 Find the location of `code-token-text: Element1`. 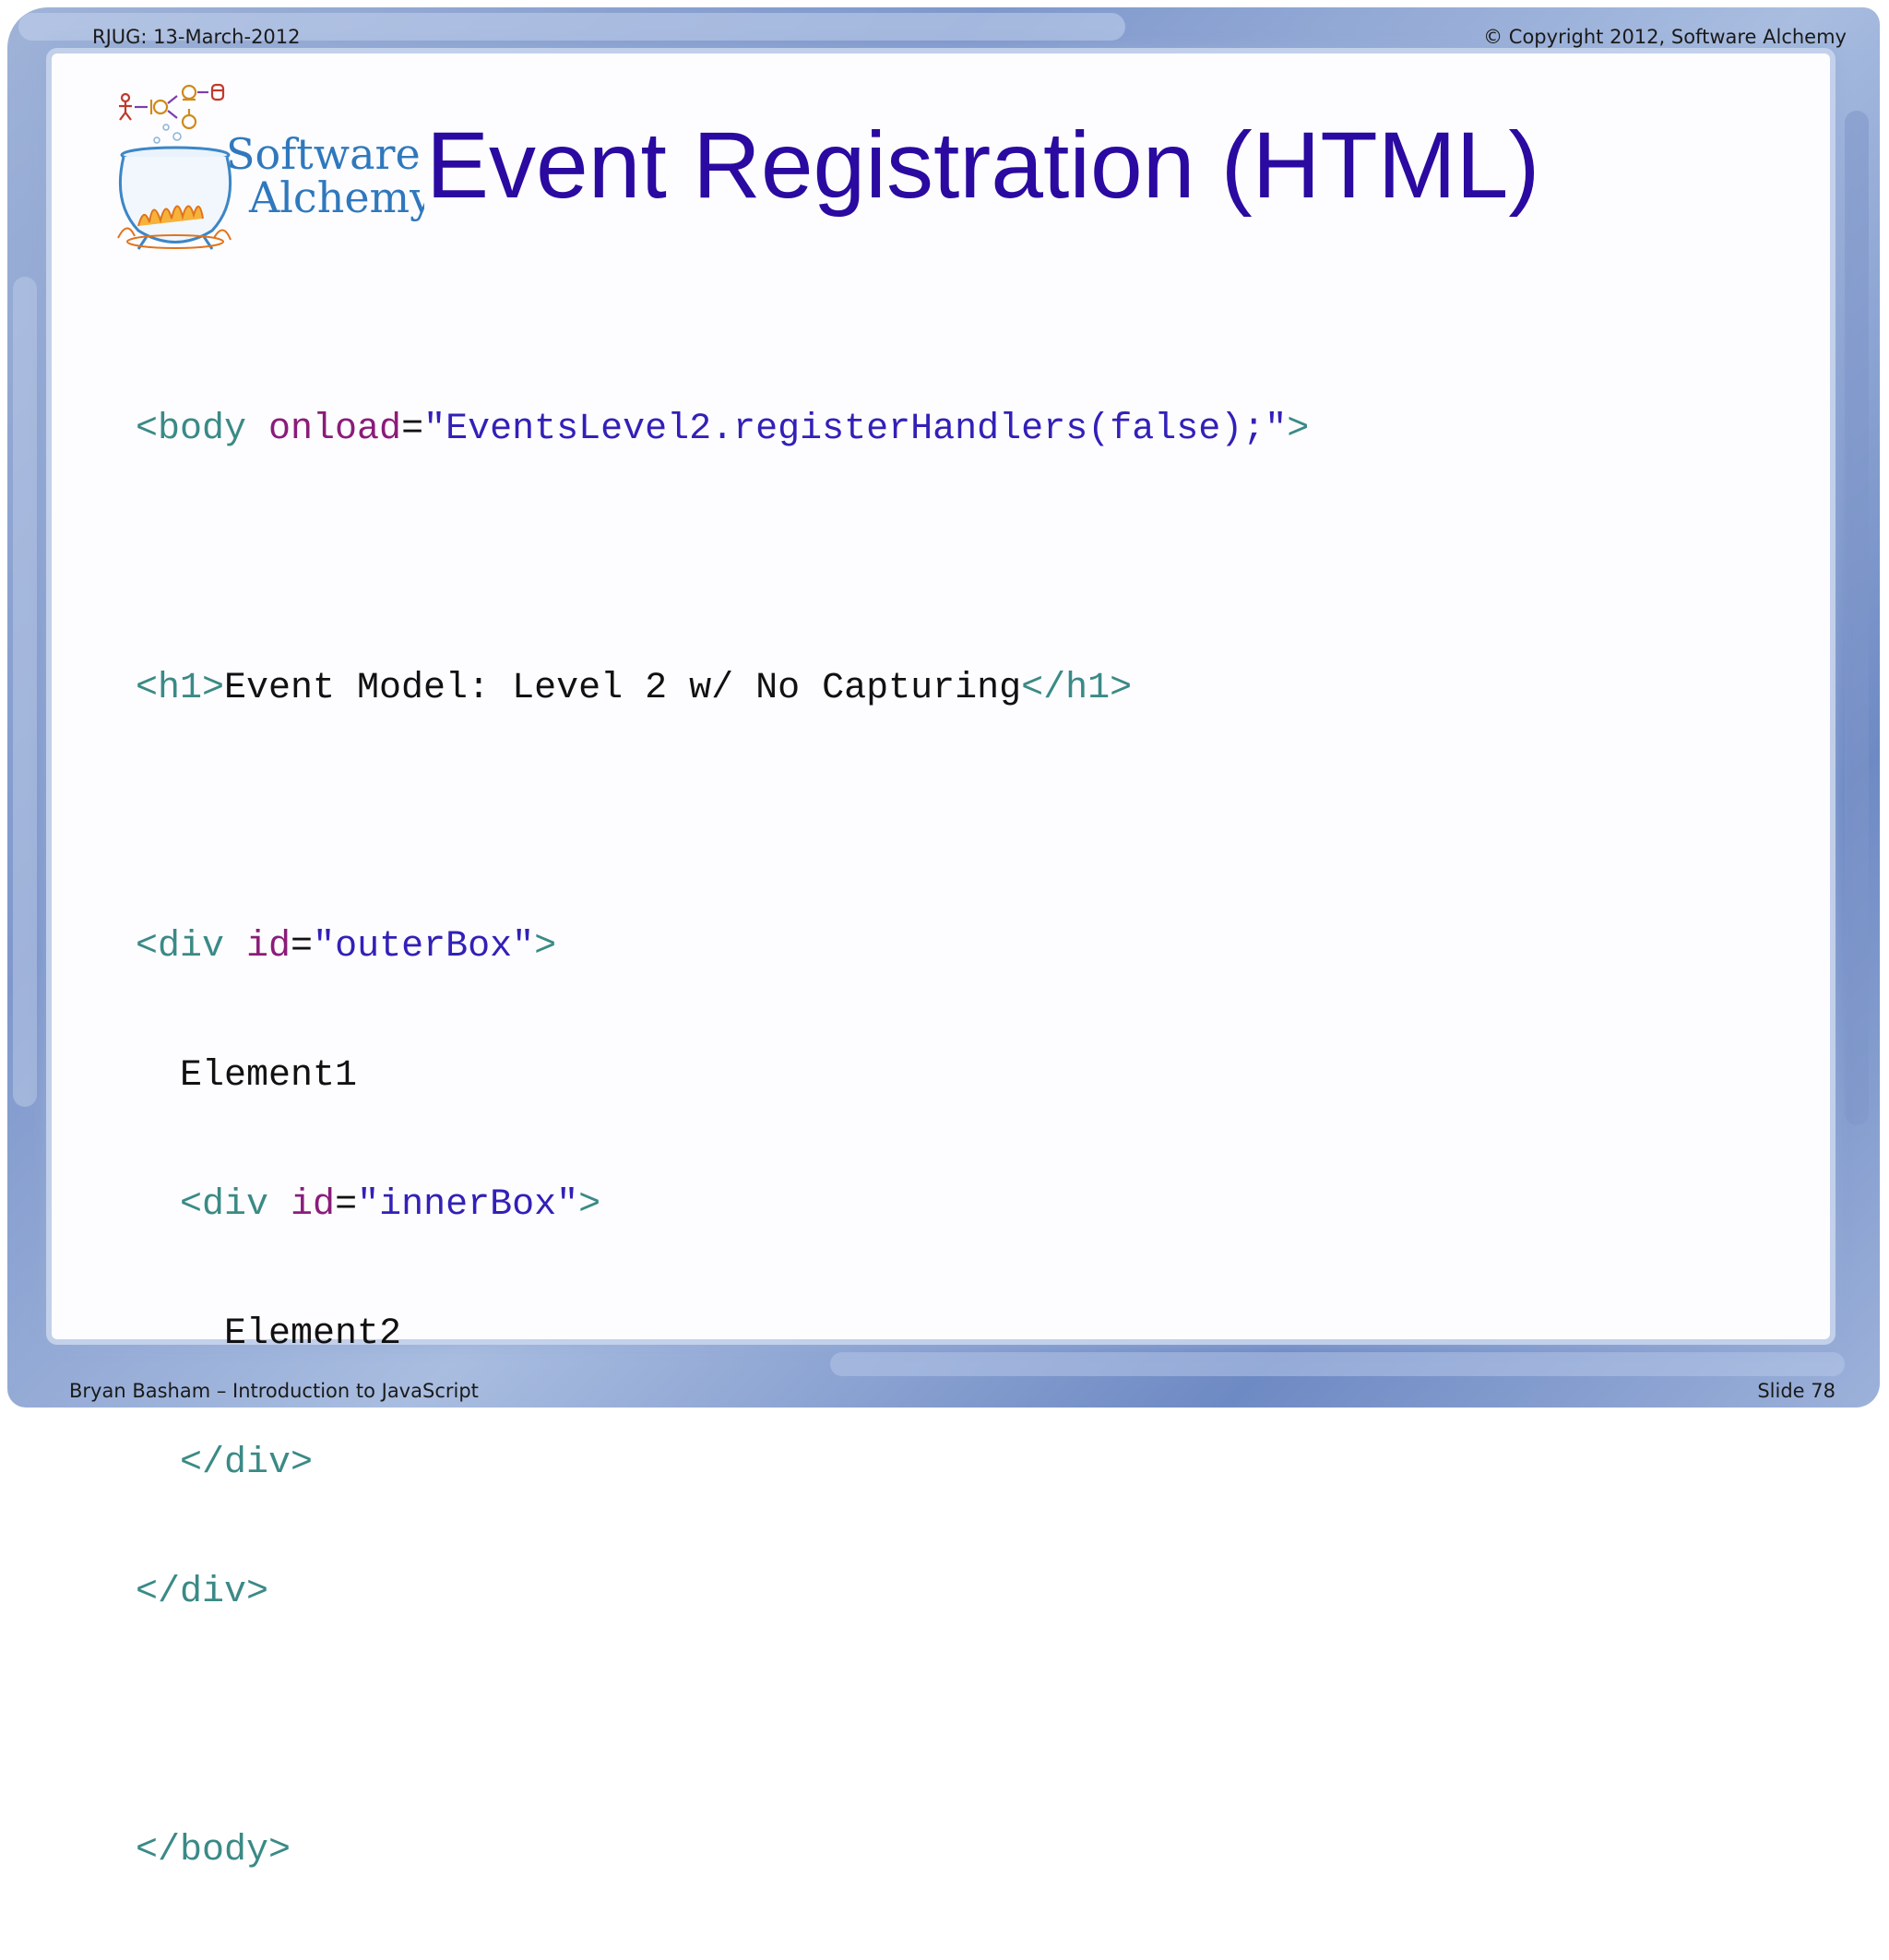

code-token-text: Element1 is located at coordinates (269, 1075).